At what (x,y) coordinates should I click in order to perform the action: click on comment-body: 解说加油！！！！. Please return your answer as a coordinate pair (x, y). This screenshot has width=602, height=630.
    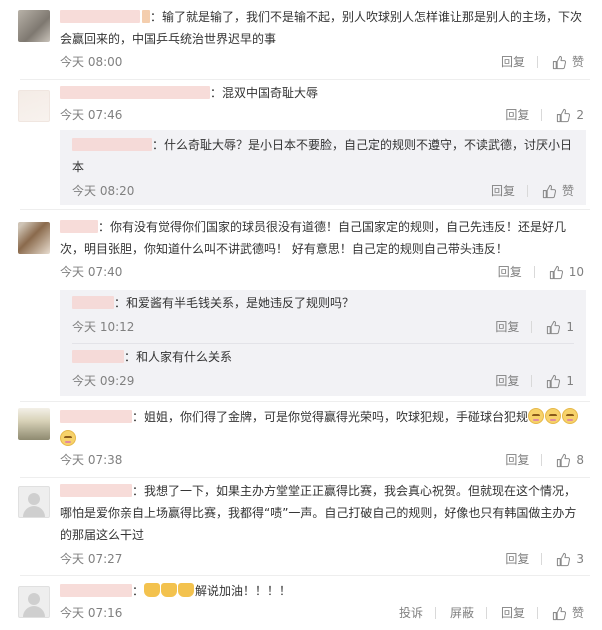
    Looking at the image, I should click on (243, 591).